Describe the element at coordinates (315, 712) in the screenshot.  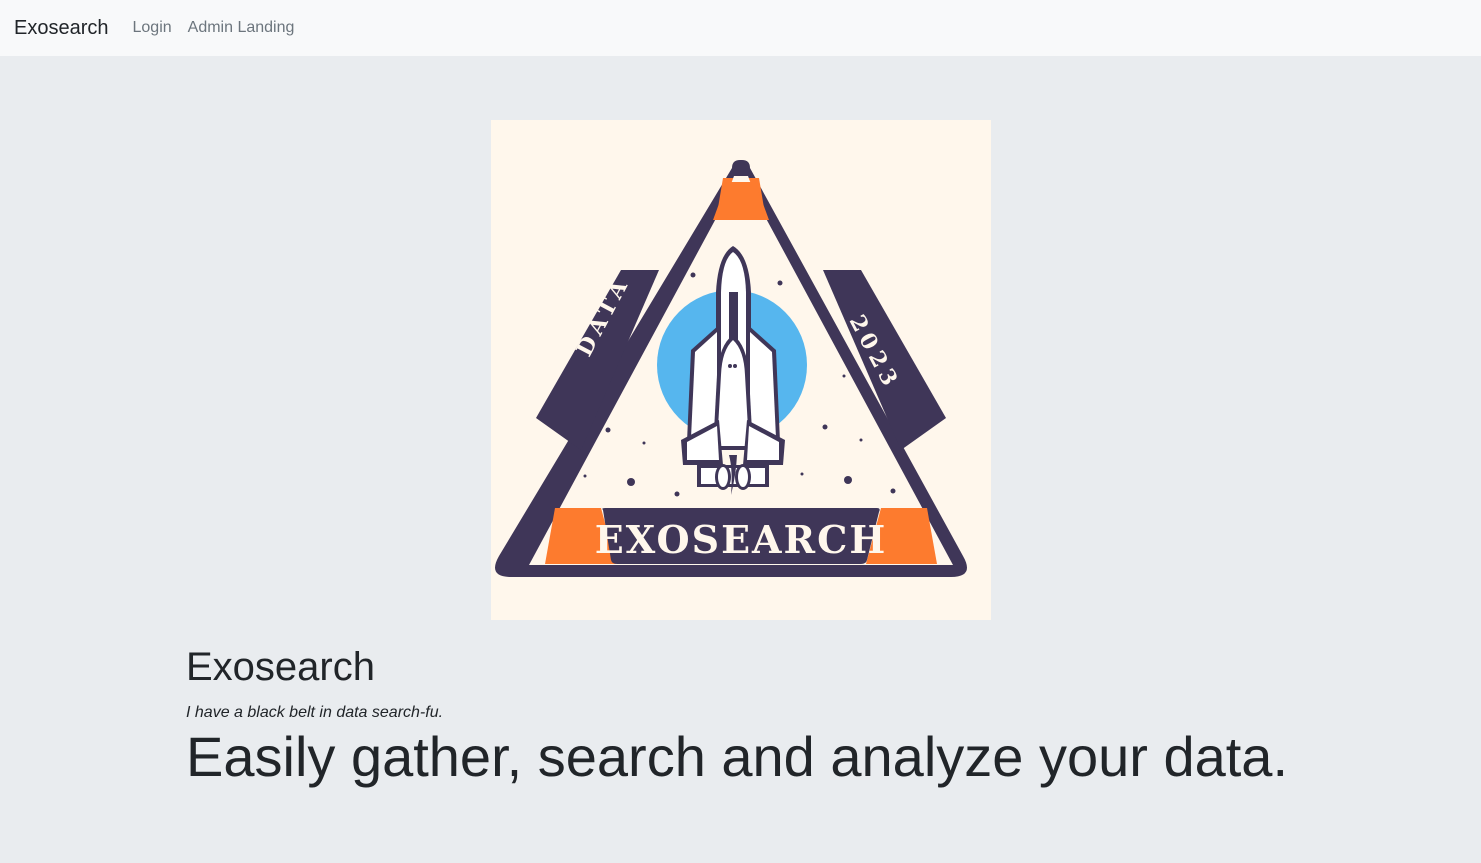
I see `tagline: I have a black belt in data search-fu.` at that location.